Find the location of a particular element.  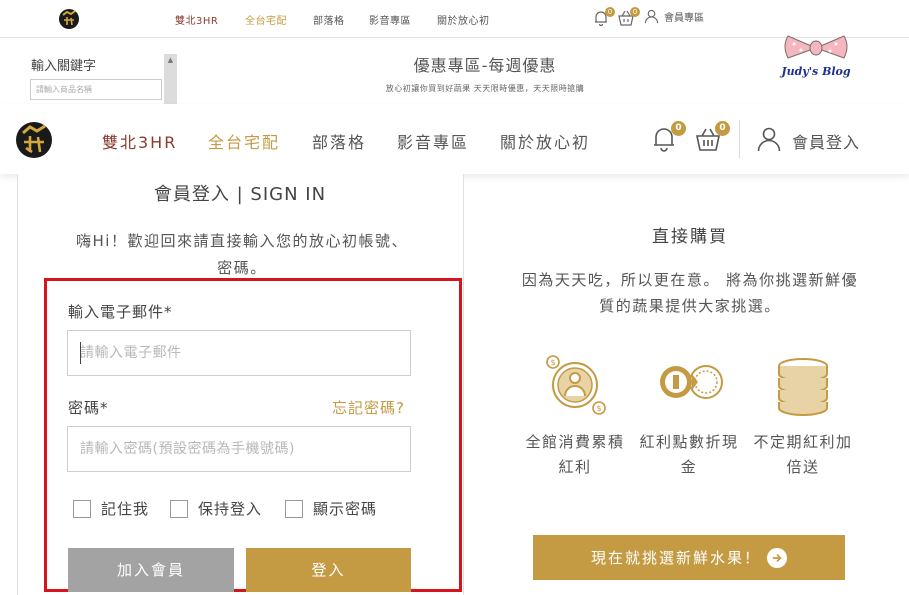

cart-count-badge: 0 is located at coordinates (635, 12).